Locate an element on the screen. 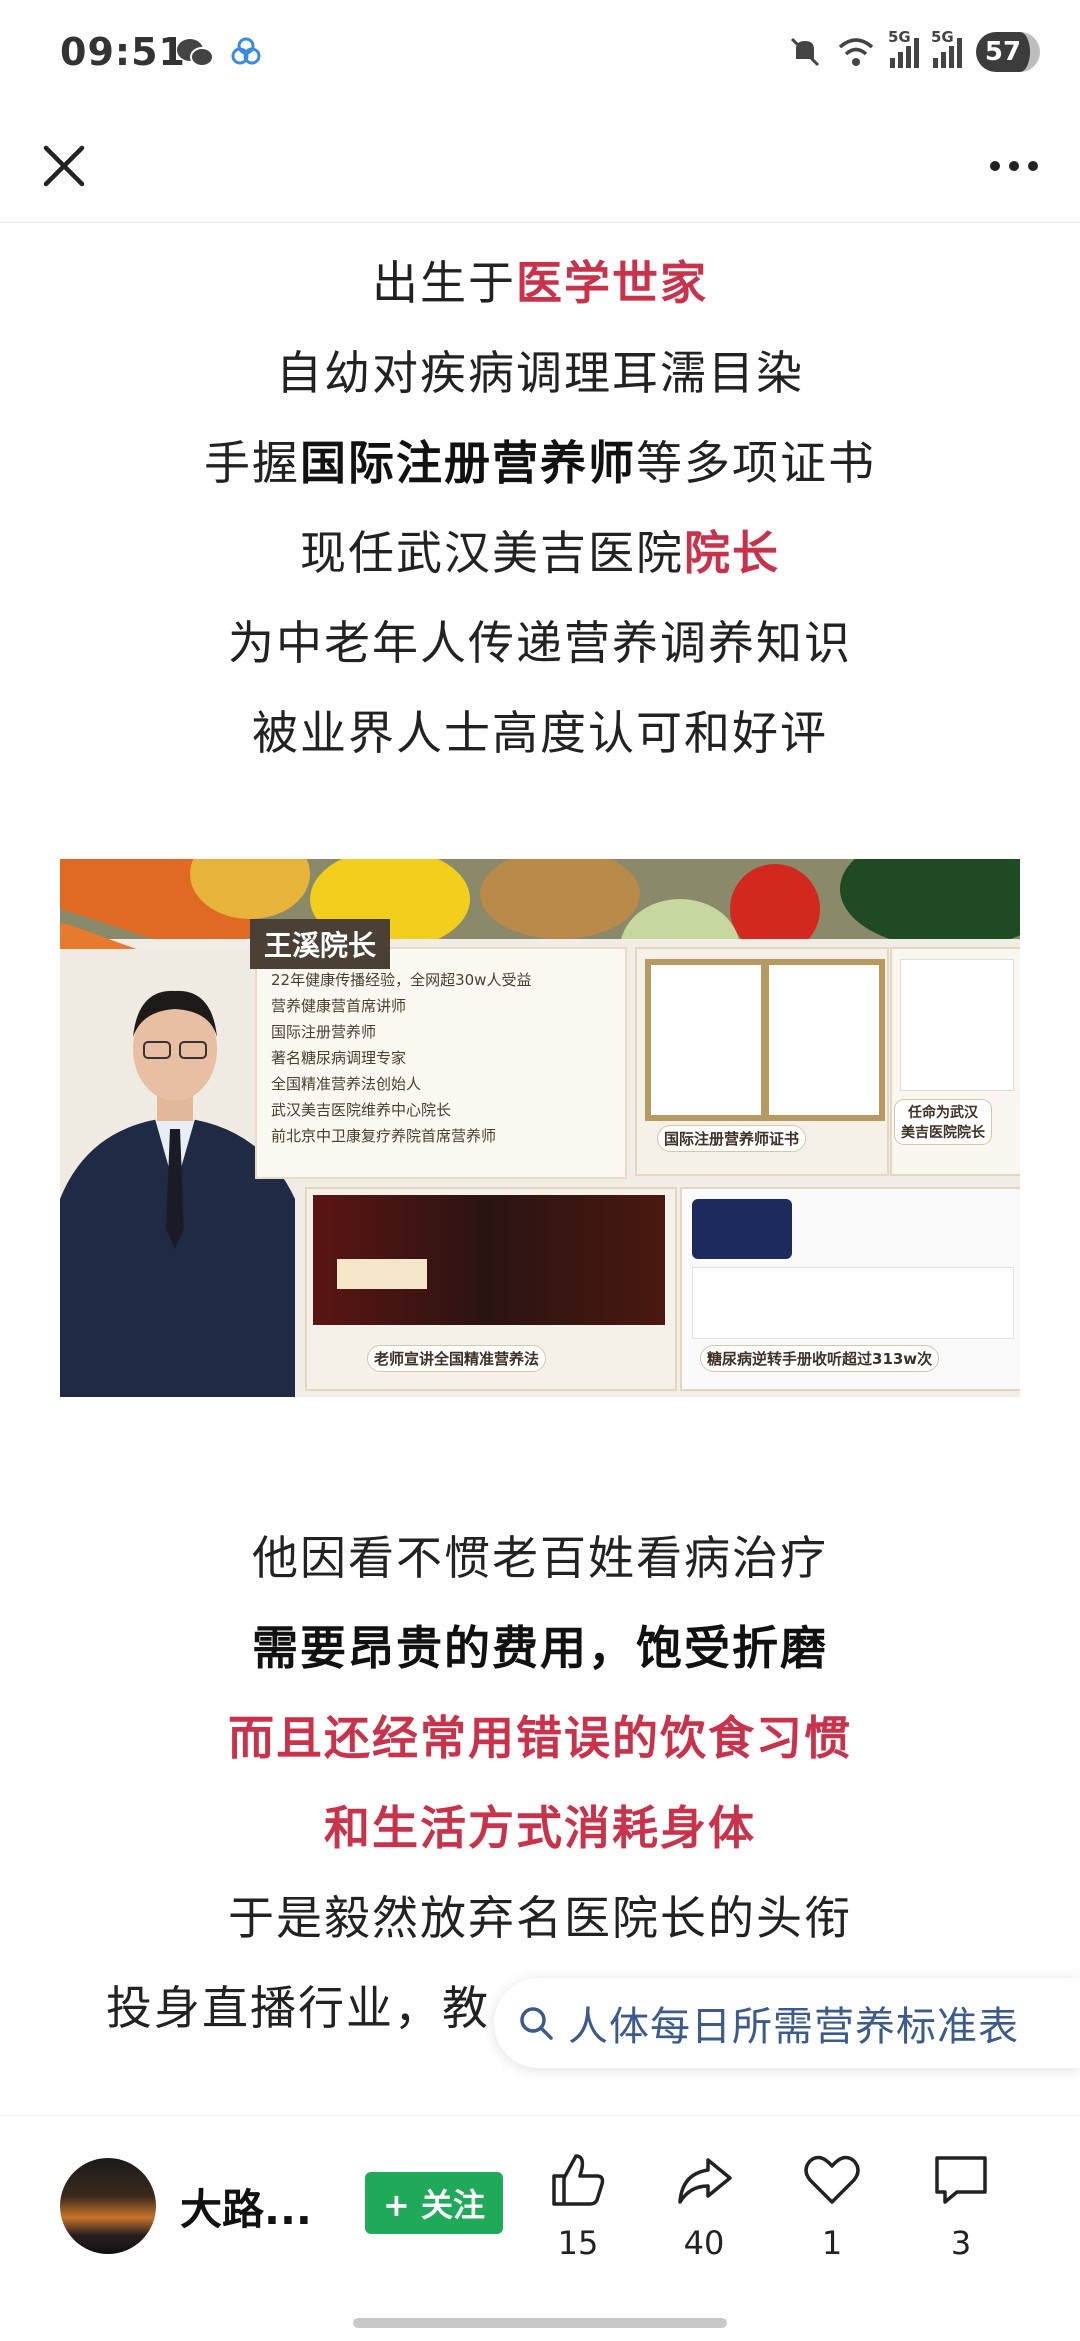 The image size is (1080, 2341). text-segment: 等多项证书 is located at coordinates (756, 463).